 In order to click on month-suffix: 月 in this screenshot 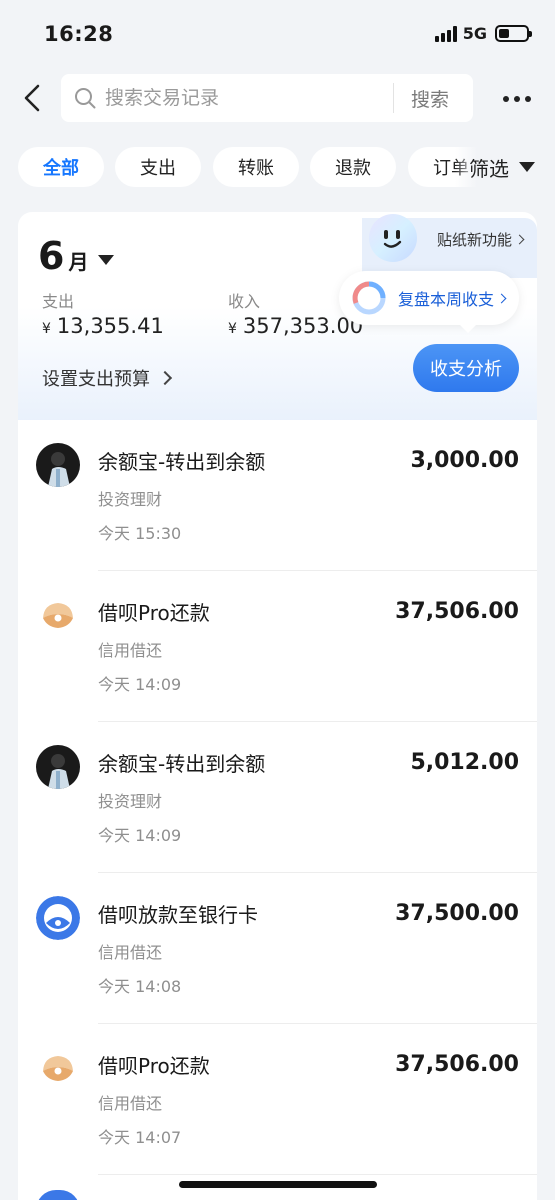, I will do `click(78, 262)`.